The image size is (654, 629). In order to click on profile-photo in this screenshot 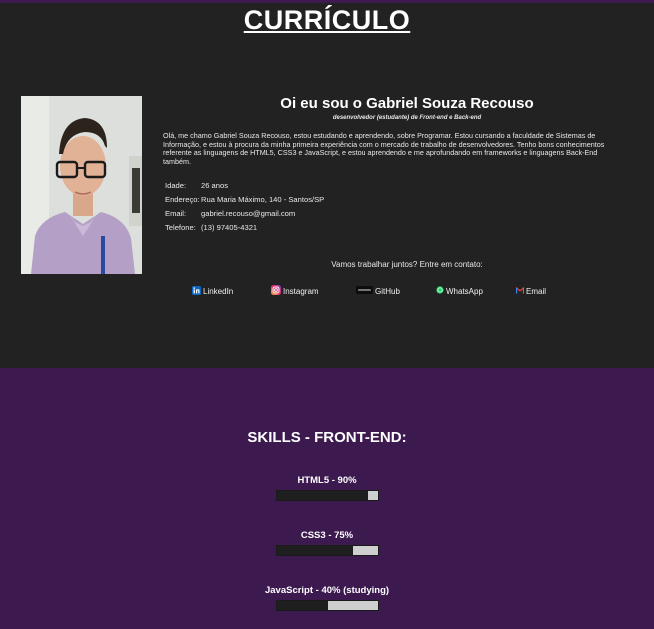, I will do `click(81, 185)`.